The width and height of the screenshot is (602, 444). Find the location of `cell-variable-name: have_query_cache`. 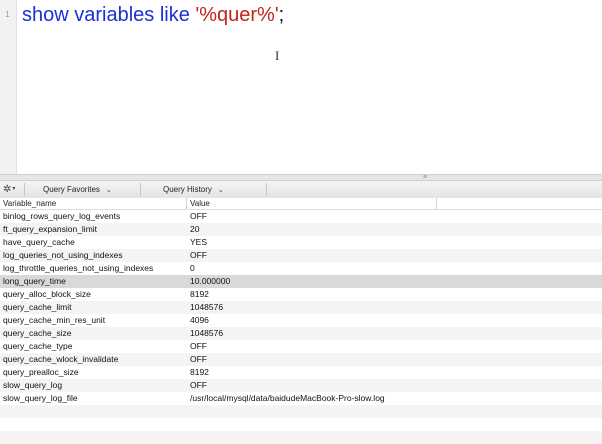

cell-variable-name: have_query_cache is located at coordinates (39, 242).